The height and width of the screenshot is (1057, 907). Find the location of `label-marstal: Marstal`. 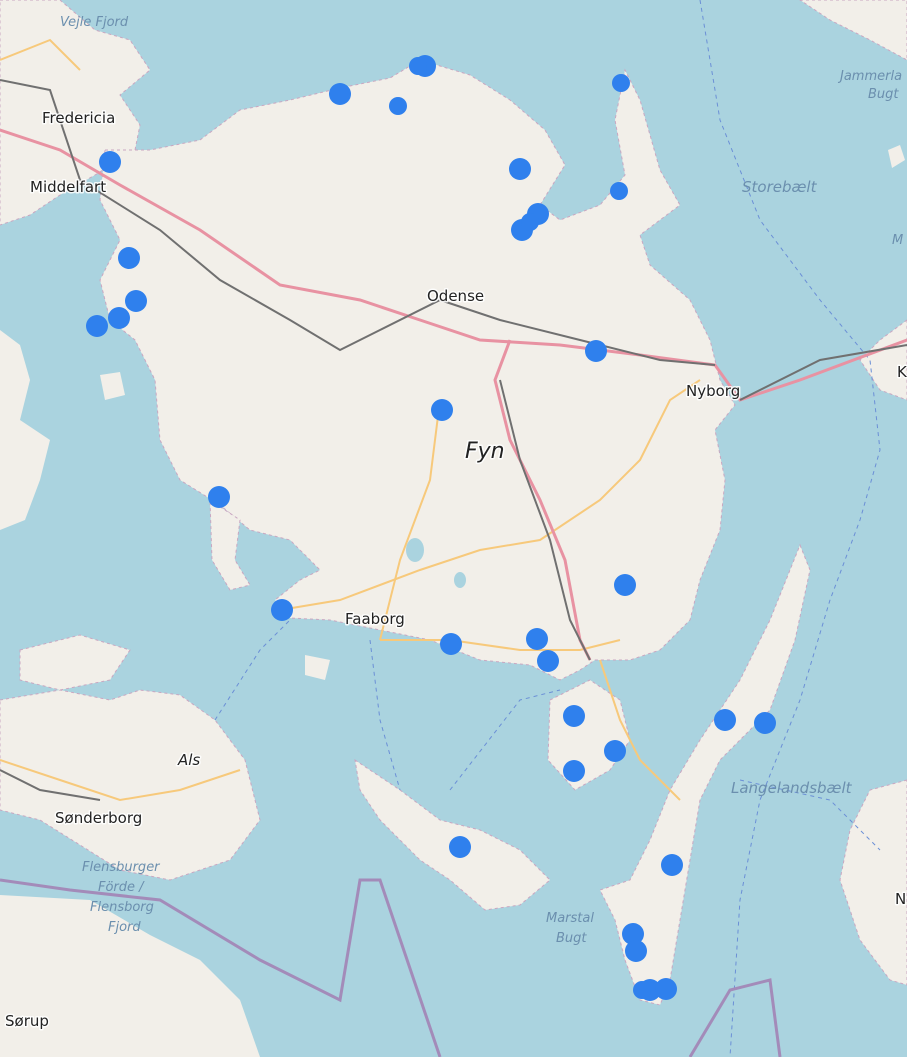

label-marstal: Marstal is located at coordinates (570, 918).